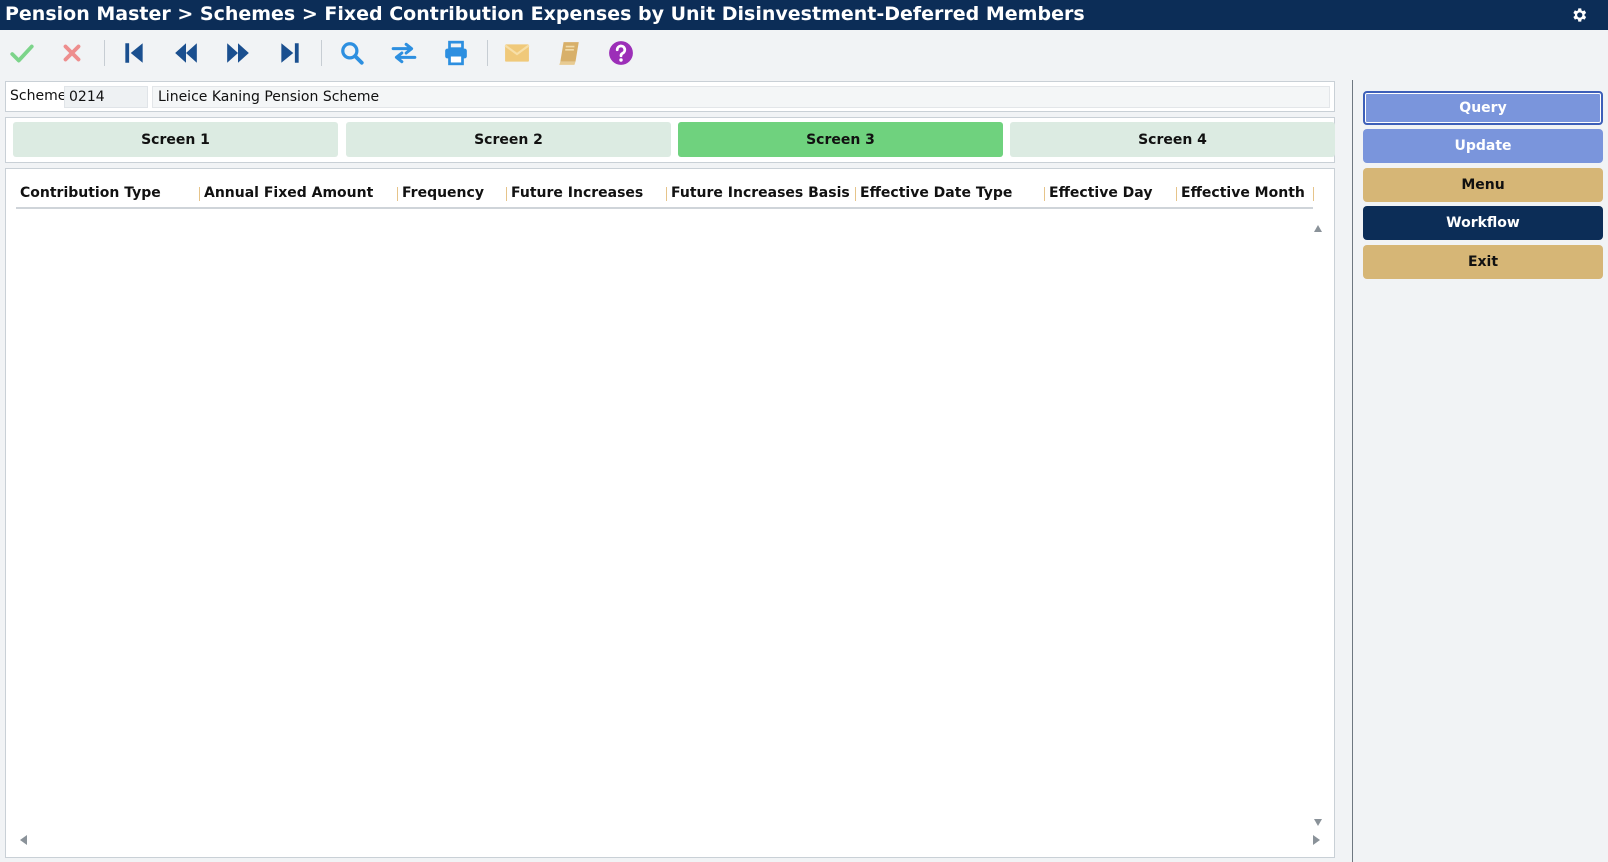  What do you see at coordinates (1100, 193) in the screenshot?
I see `column-header-effective-day: Effective Day` at bounding box center [1100, 193].